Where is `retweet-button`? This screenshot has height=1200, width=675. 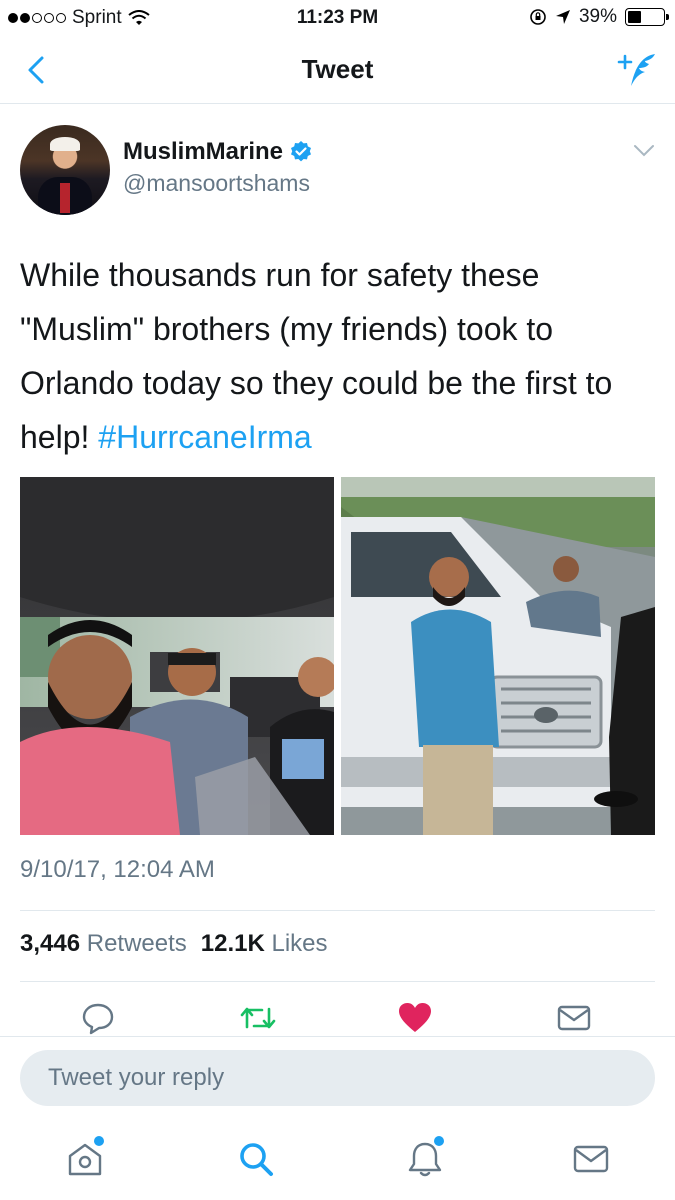
retweet-button is located at coordinates (258, 1018).